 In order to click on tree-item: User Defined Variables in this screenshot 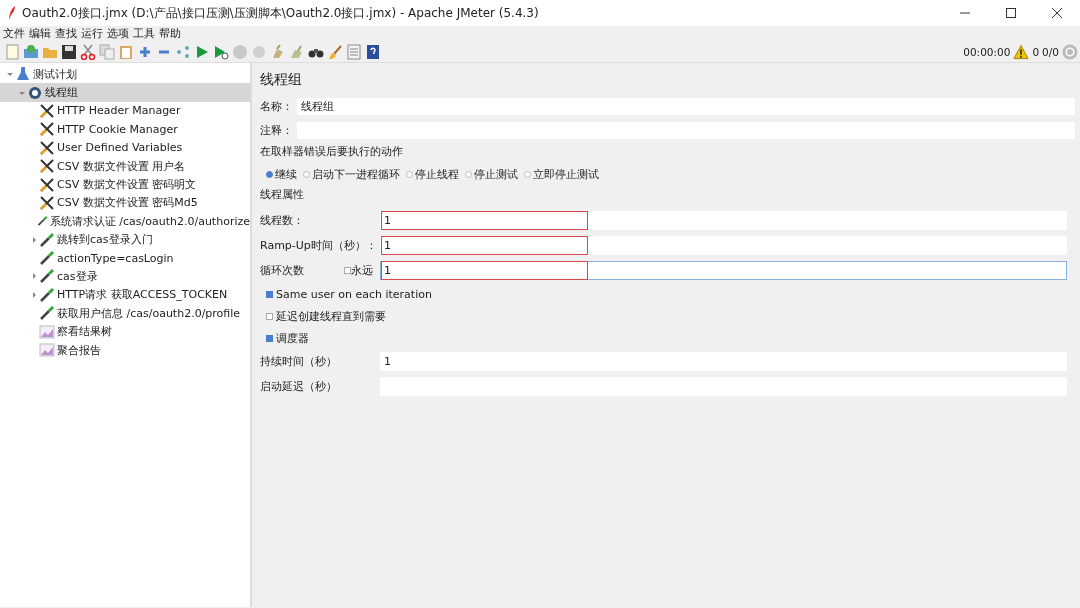, I will do `click(125, 147)`.